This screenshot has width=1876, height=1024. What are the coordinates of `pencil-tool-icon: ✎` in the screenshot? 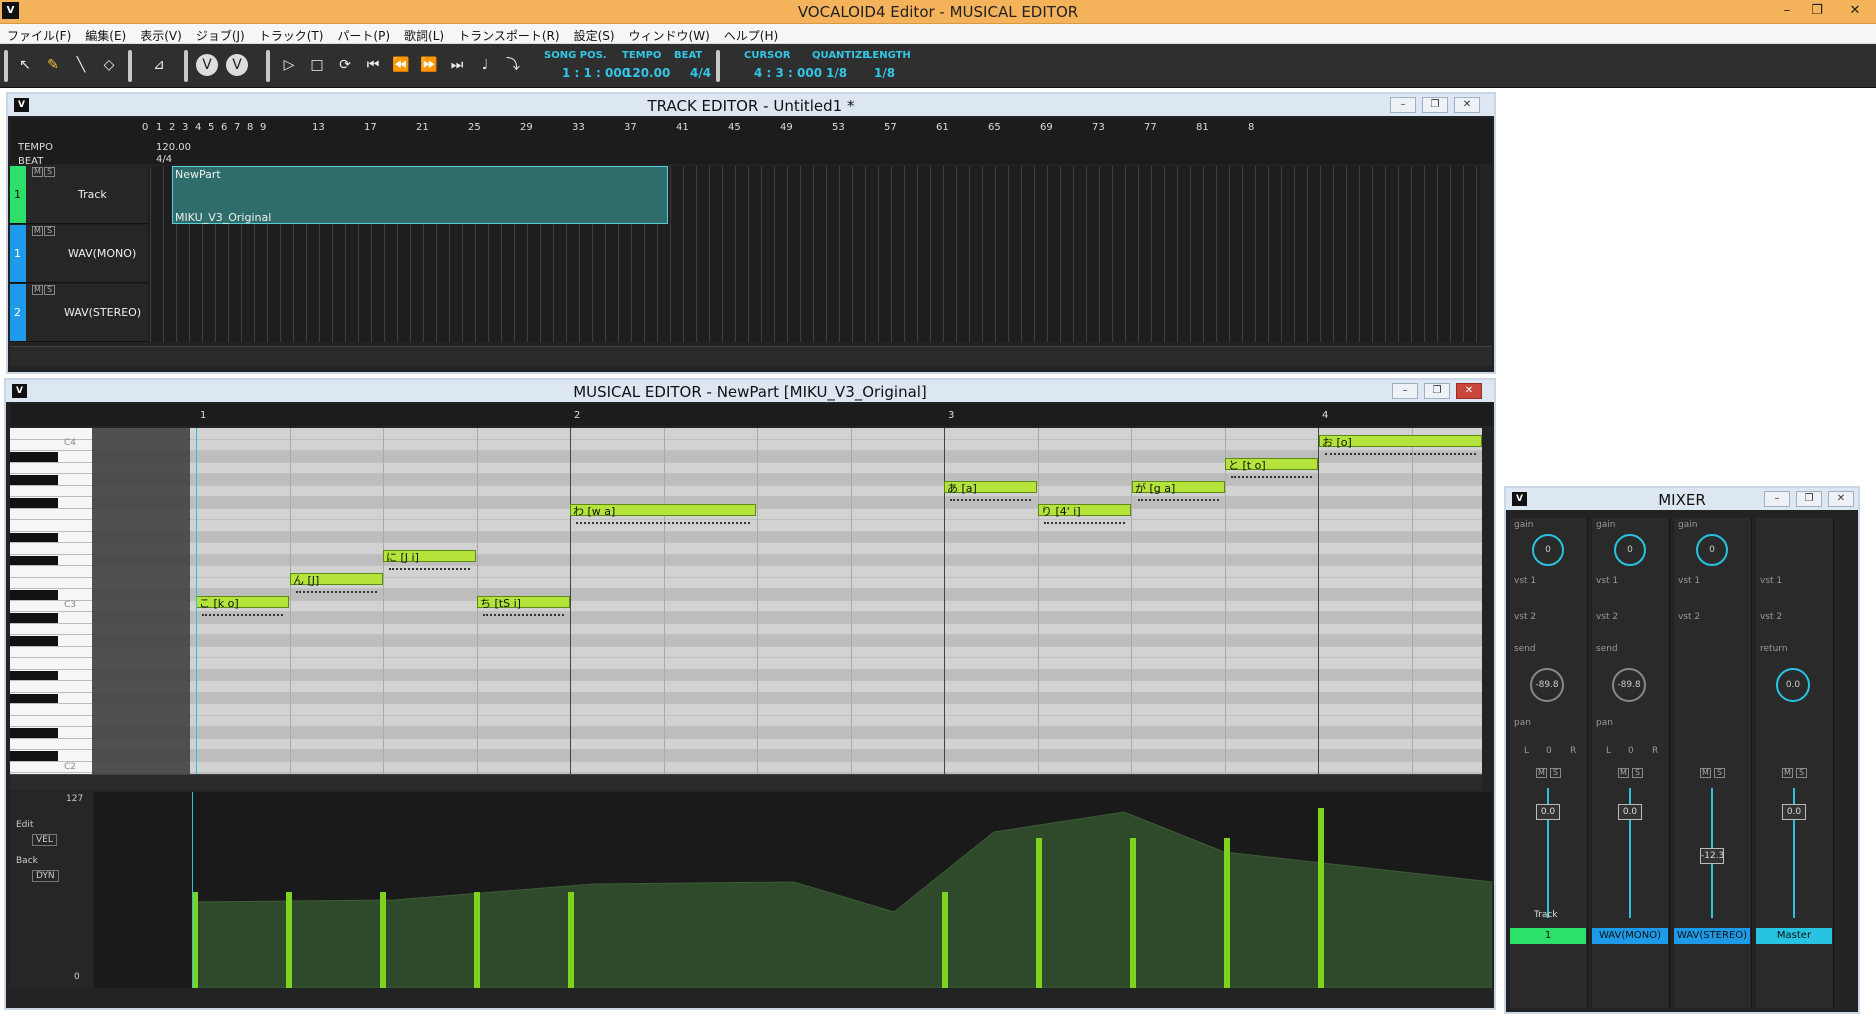 It's located at (53, 65).